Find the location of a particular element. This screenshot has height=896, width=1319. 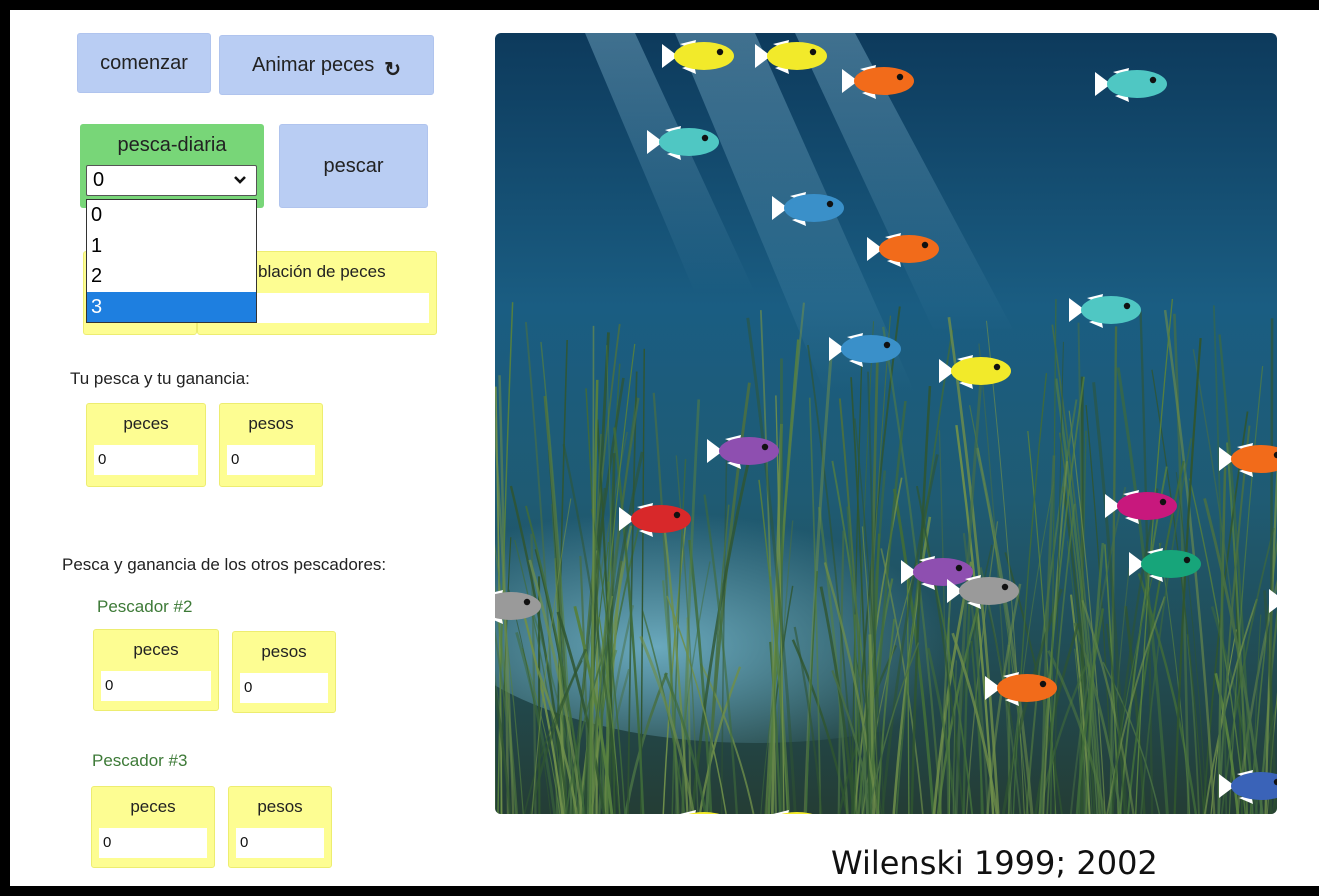

fish-button: pescar is located at coordinates (353, 166).